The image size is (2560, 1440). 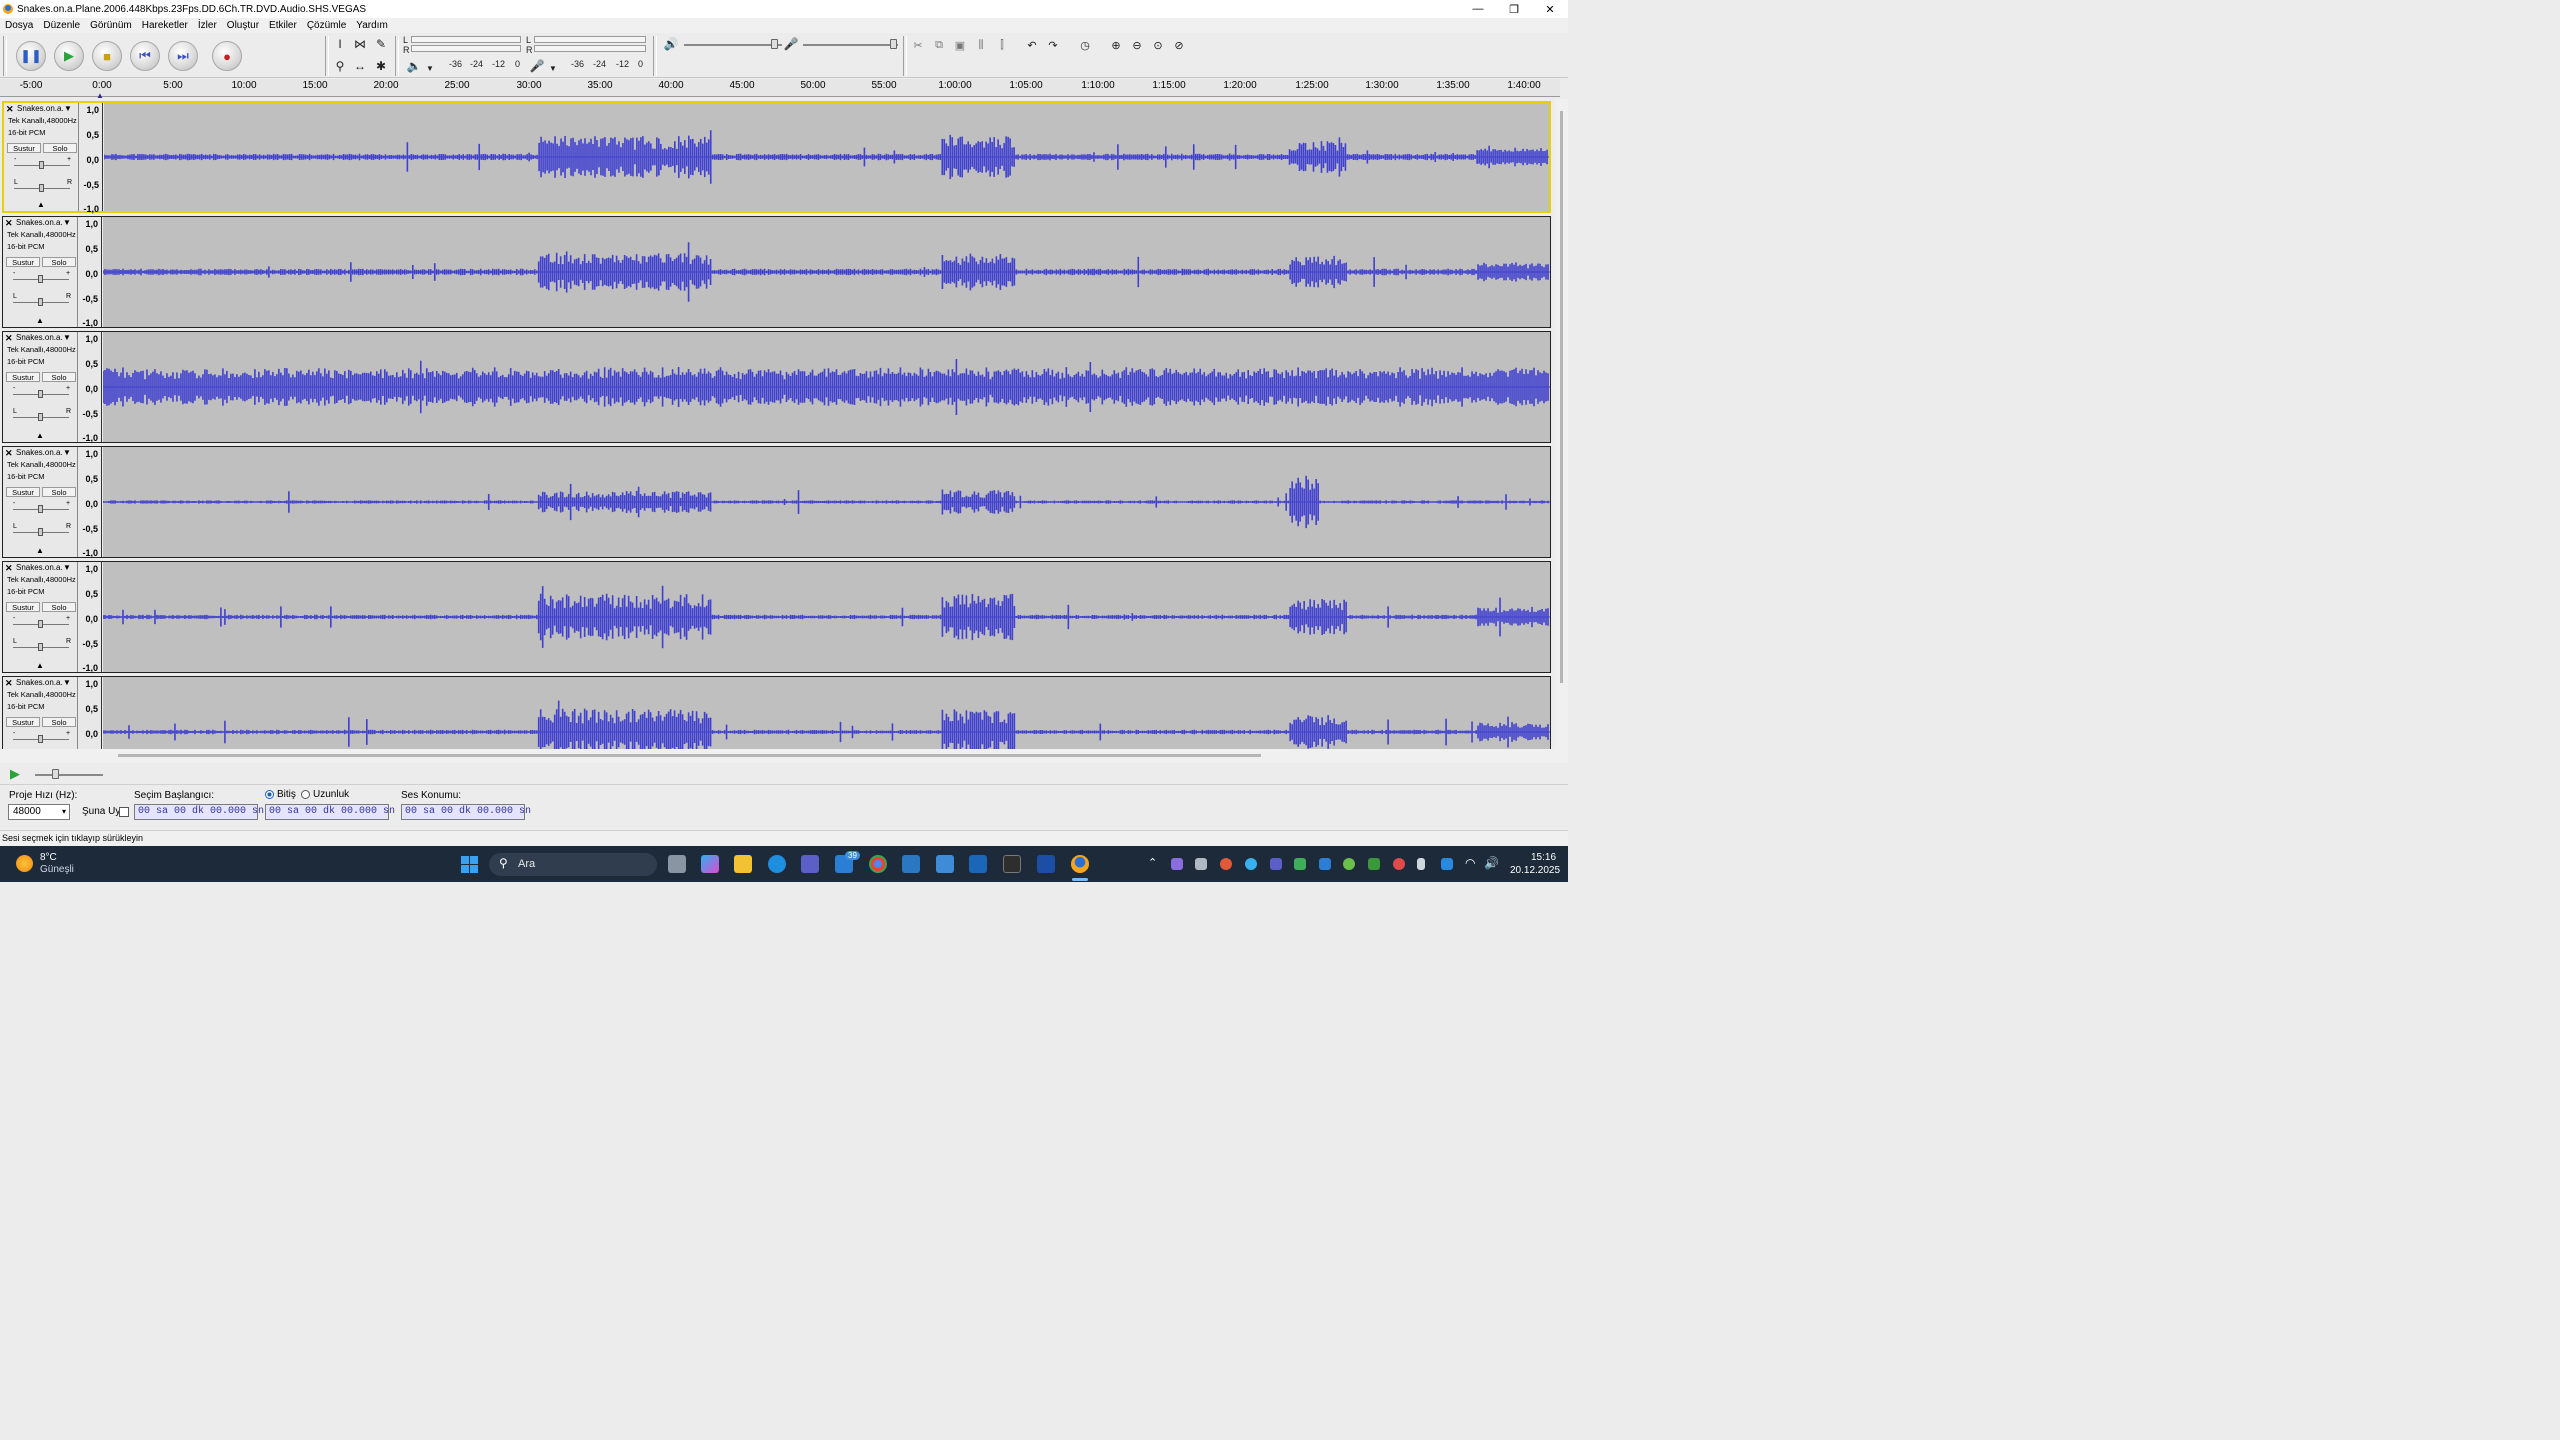 What do you see at coordinates (61, 25) in the screenshot?
I see `menu-edit: Düzenle` at bounding box center [61, 25].